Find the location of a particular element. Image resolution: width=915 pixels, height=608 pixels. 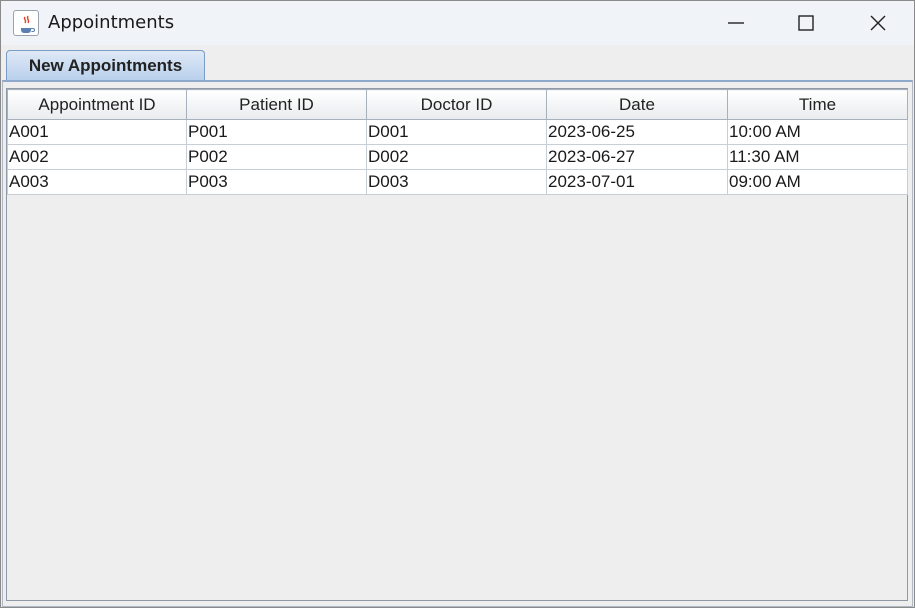

close-icon is located at coordinates (878, 23).